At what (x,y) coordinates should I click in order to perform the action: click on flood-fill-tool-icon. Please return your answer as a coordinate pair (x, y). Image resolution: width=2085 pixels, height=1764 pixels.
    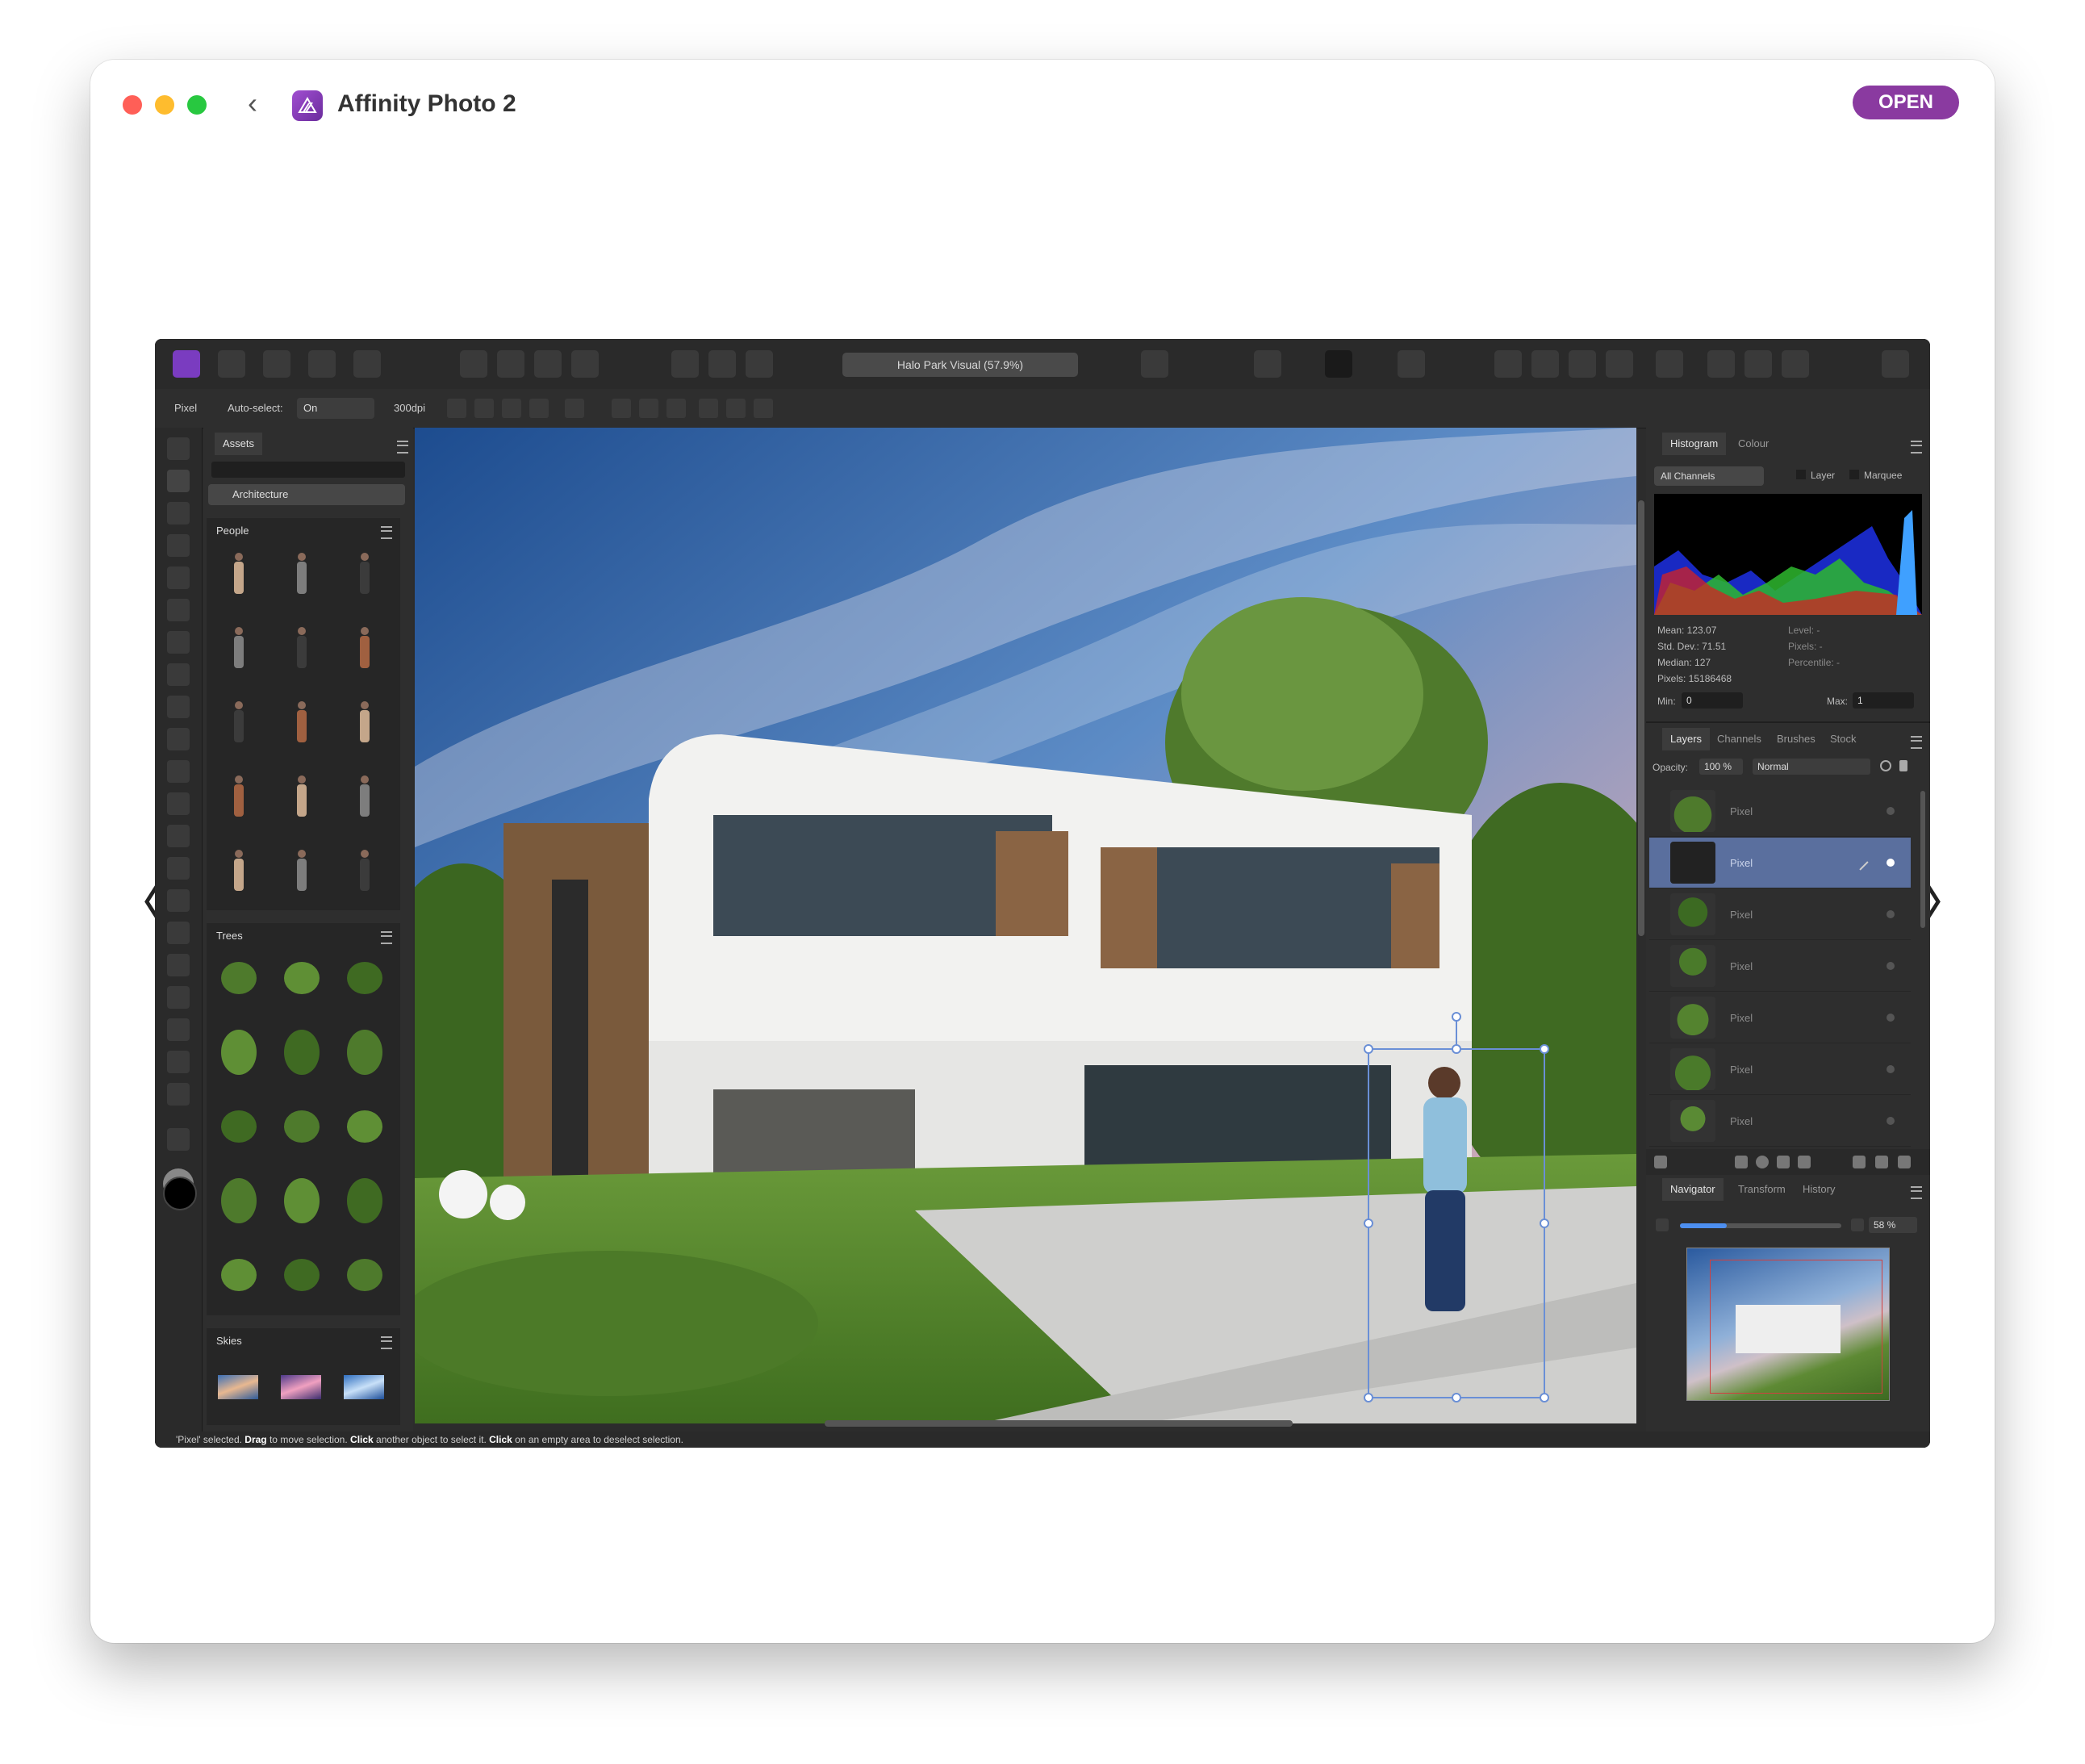
    Looking at the image, I should click on (178, 674).